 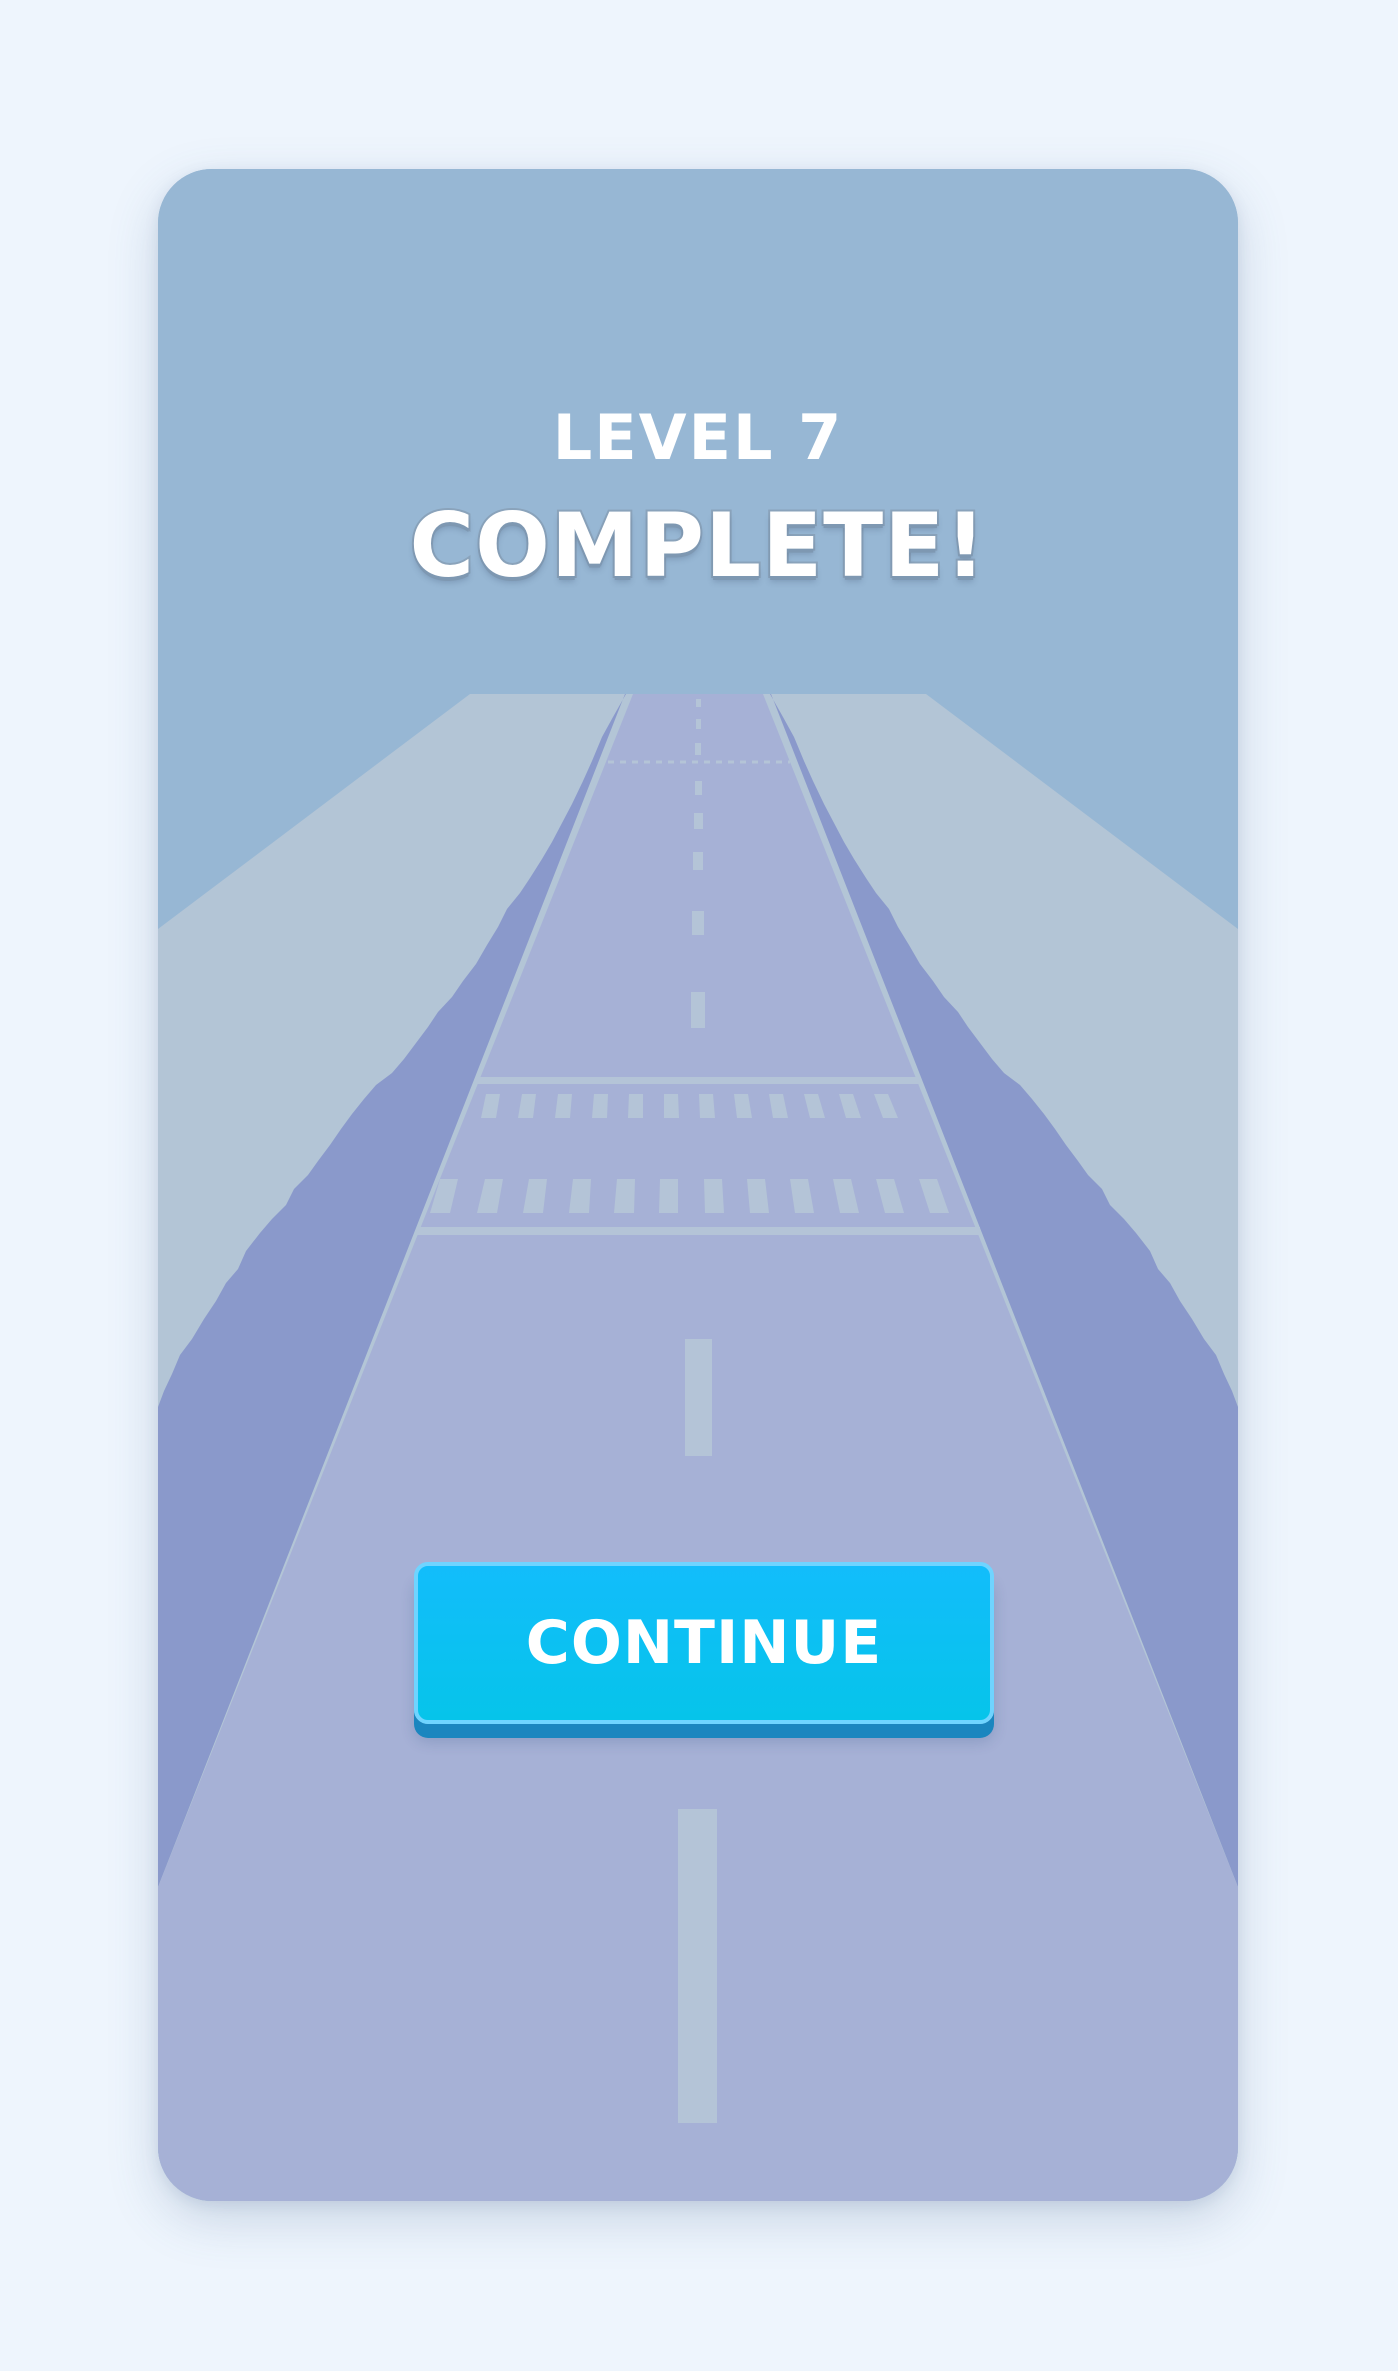 I want to click on level-number: LEVEL 7, so click(x=698, y=437).